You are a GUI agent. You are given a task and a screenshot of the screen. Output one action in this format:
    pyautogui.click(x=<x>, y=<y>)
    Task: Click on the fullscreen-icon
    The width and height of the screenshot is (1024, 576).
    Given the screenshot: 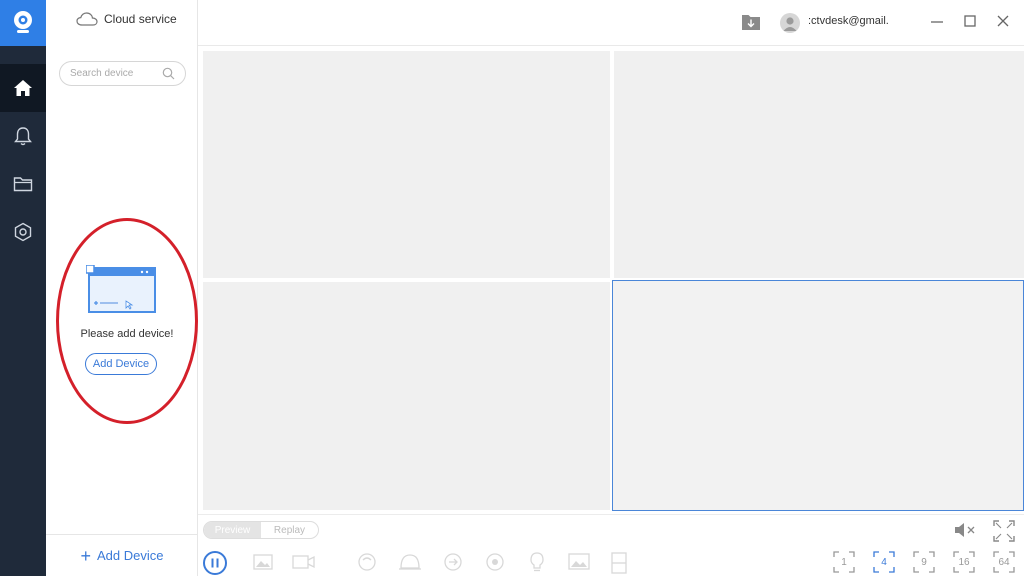 What is the action you would take?
    pyautogui.click(x=1004, y=531)
    